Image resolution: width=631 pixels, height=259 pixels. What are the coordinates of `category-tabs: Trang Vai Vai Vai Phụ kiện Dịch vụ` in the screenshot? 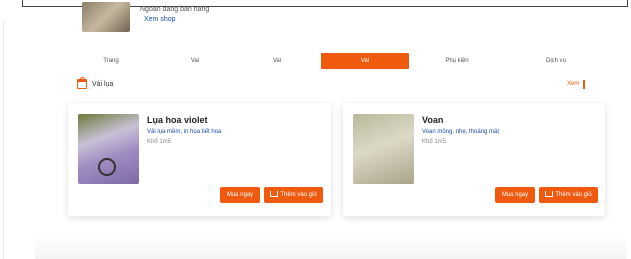 It's located at (346, 61).